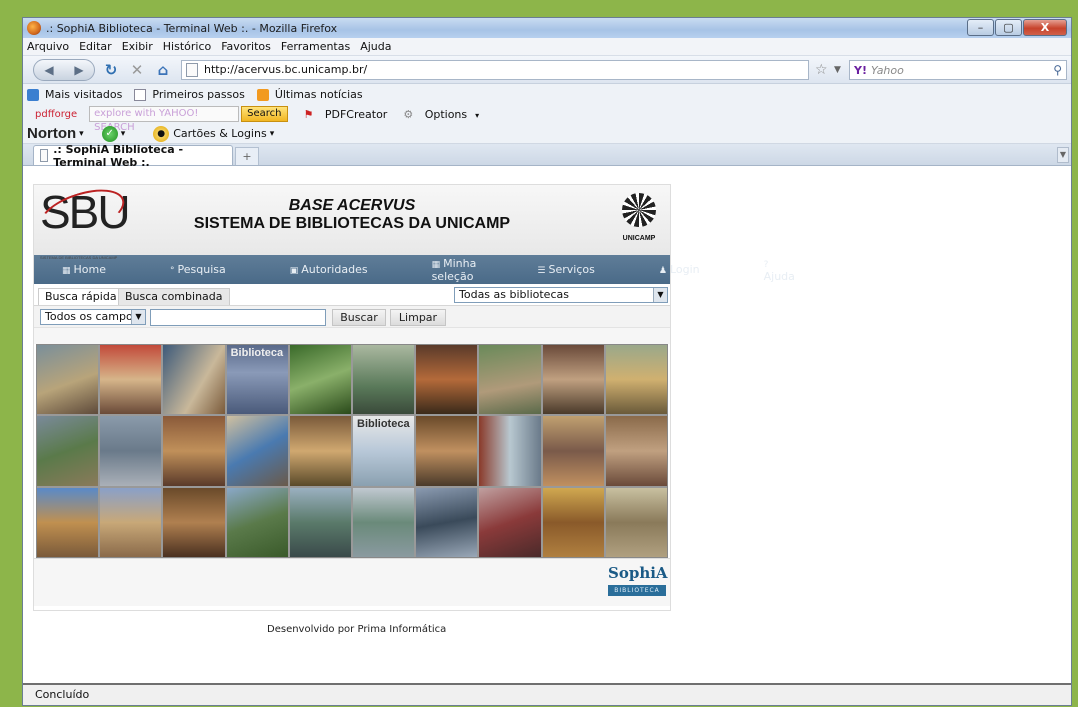  Describe the element at coordinates (219, 133) in the screenshot. I see `cartoes-logins-button: Cartões & Logins` at that location.